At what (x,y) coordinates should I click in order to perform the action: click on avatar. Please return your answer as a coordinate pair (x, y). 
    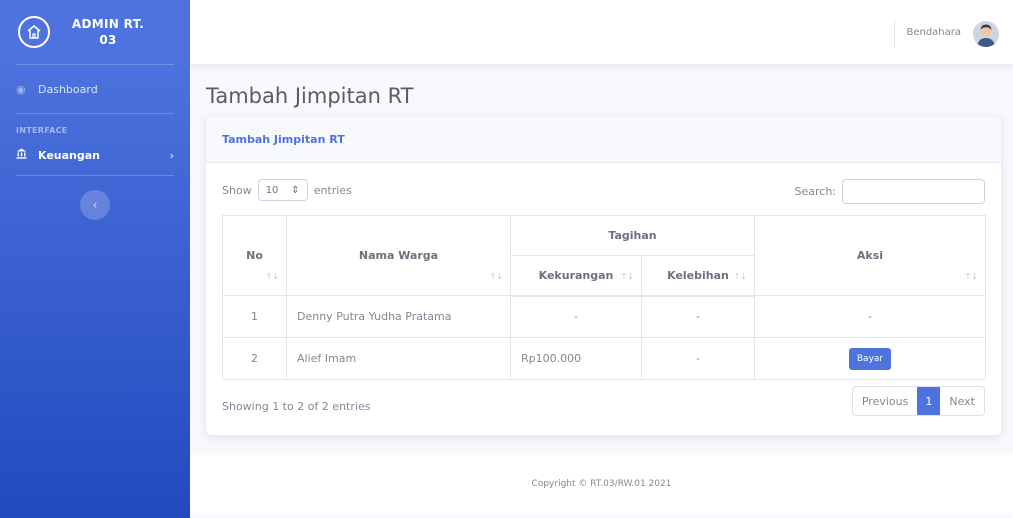
    Looking at the image, I should click on (986, 34).